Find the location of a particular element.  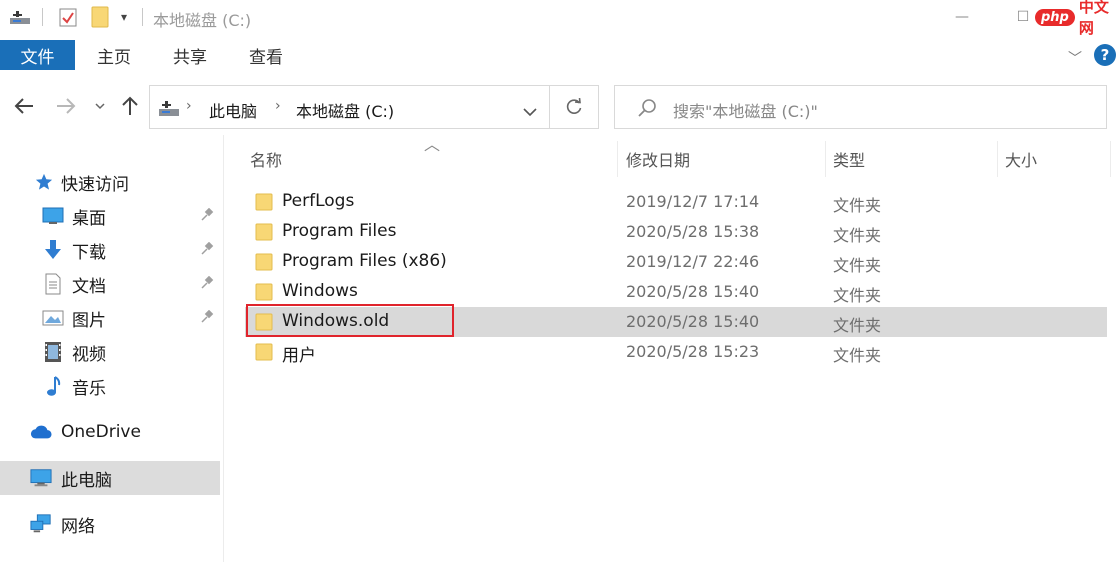

tab-share: 共享 is located at coordinates (190, 55).